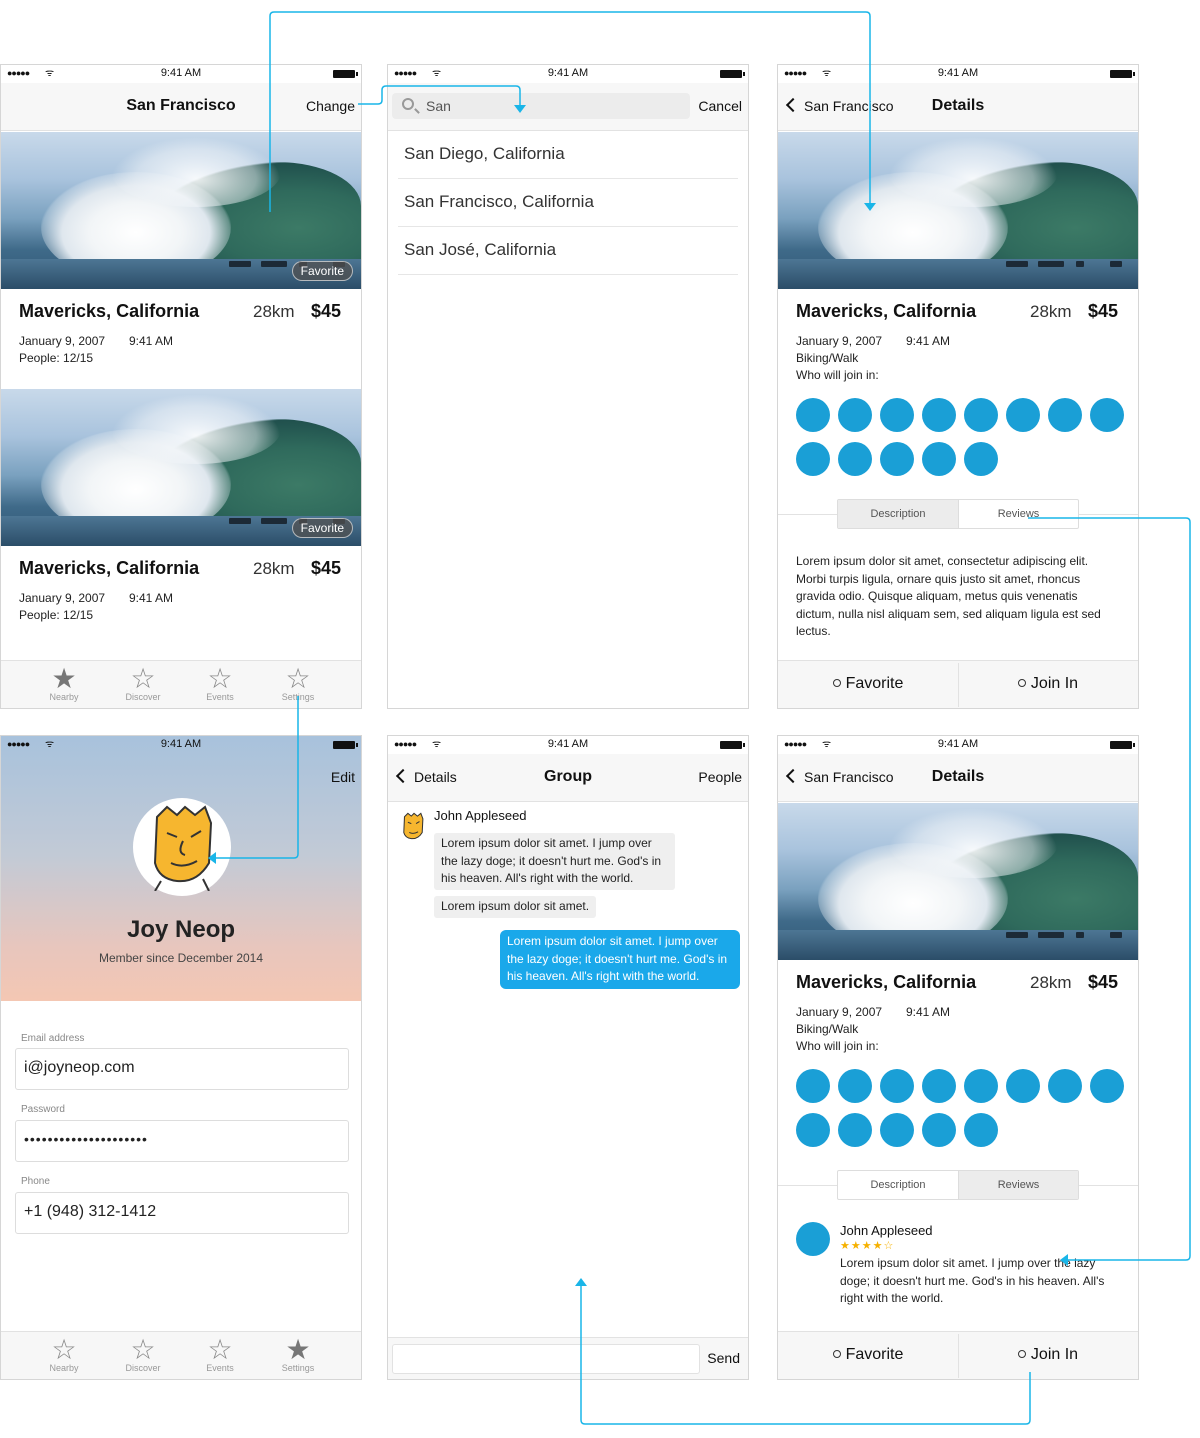 The height and width of the screenshot is (1438, 1200). I want to click on edit-button: Edit, so click(343, 777).